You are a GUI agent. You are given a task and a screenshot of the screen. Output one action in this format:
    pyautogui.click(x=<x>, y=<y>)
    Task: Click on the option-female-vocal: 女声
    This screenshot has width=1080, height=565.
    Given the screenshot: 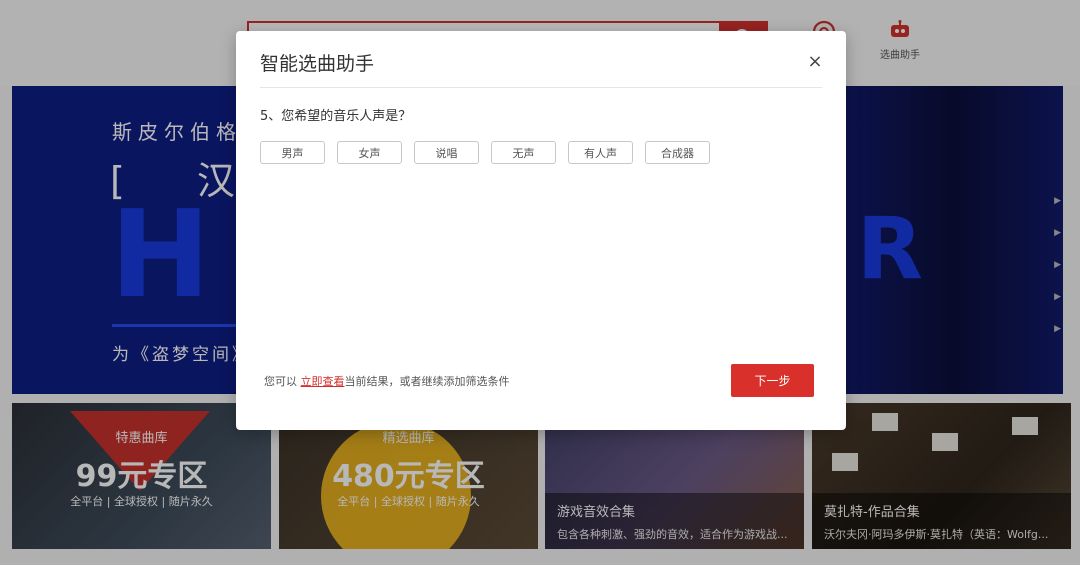 What is the action you would take?
    pyautogui.click(x=369, y=152)
    